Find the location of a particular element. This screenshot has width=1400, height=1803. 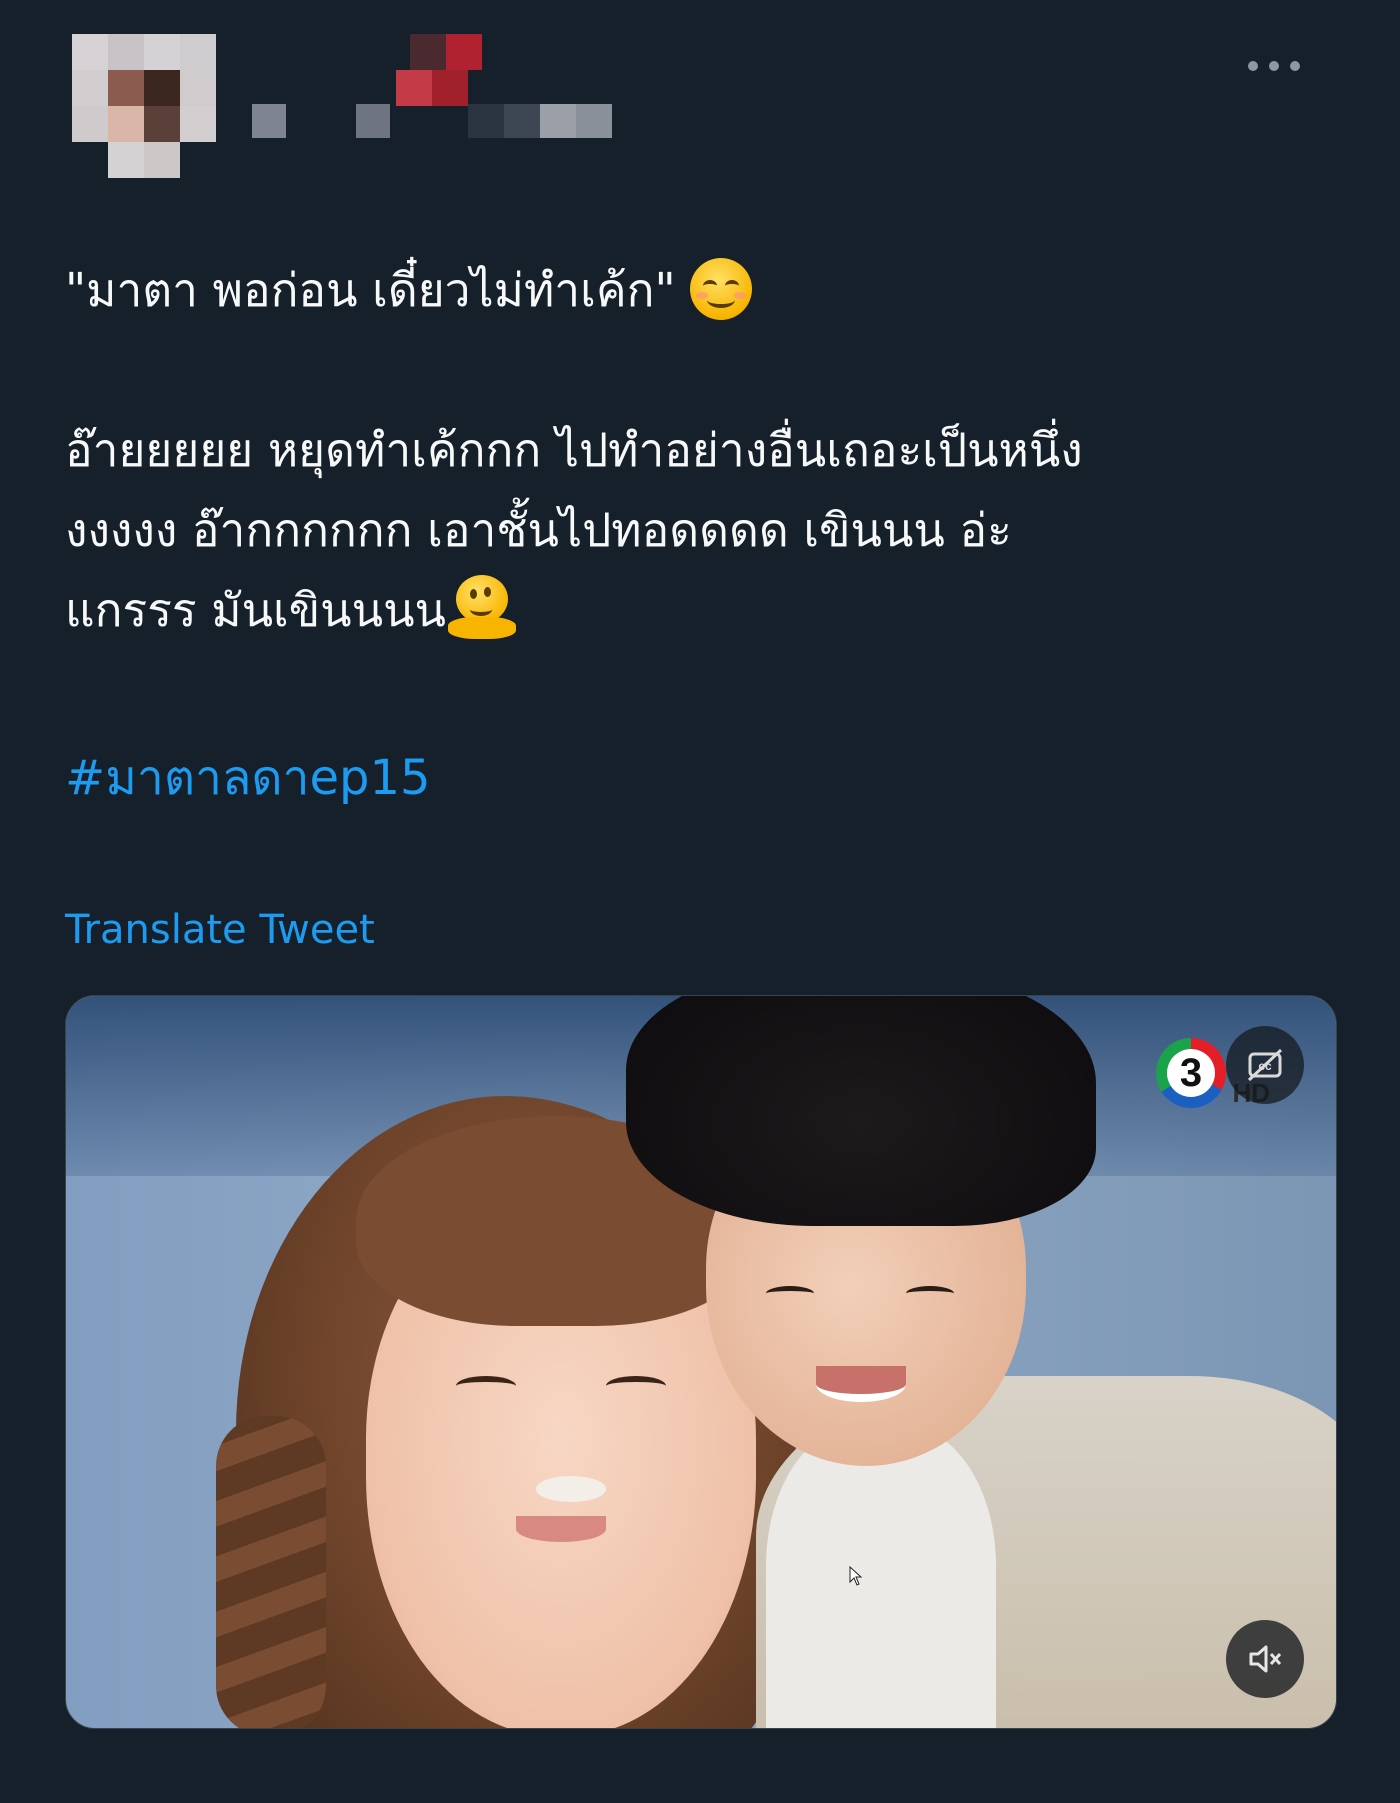

man-inner-shirt is located at coordinates (881, 1577).